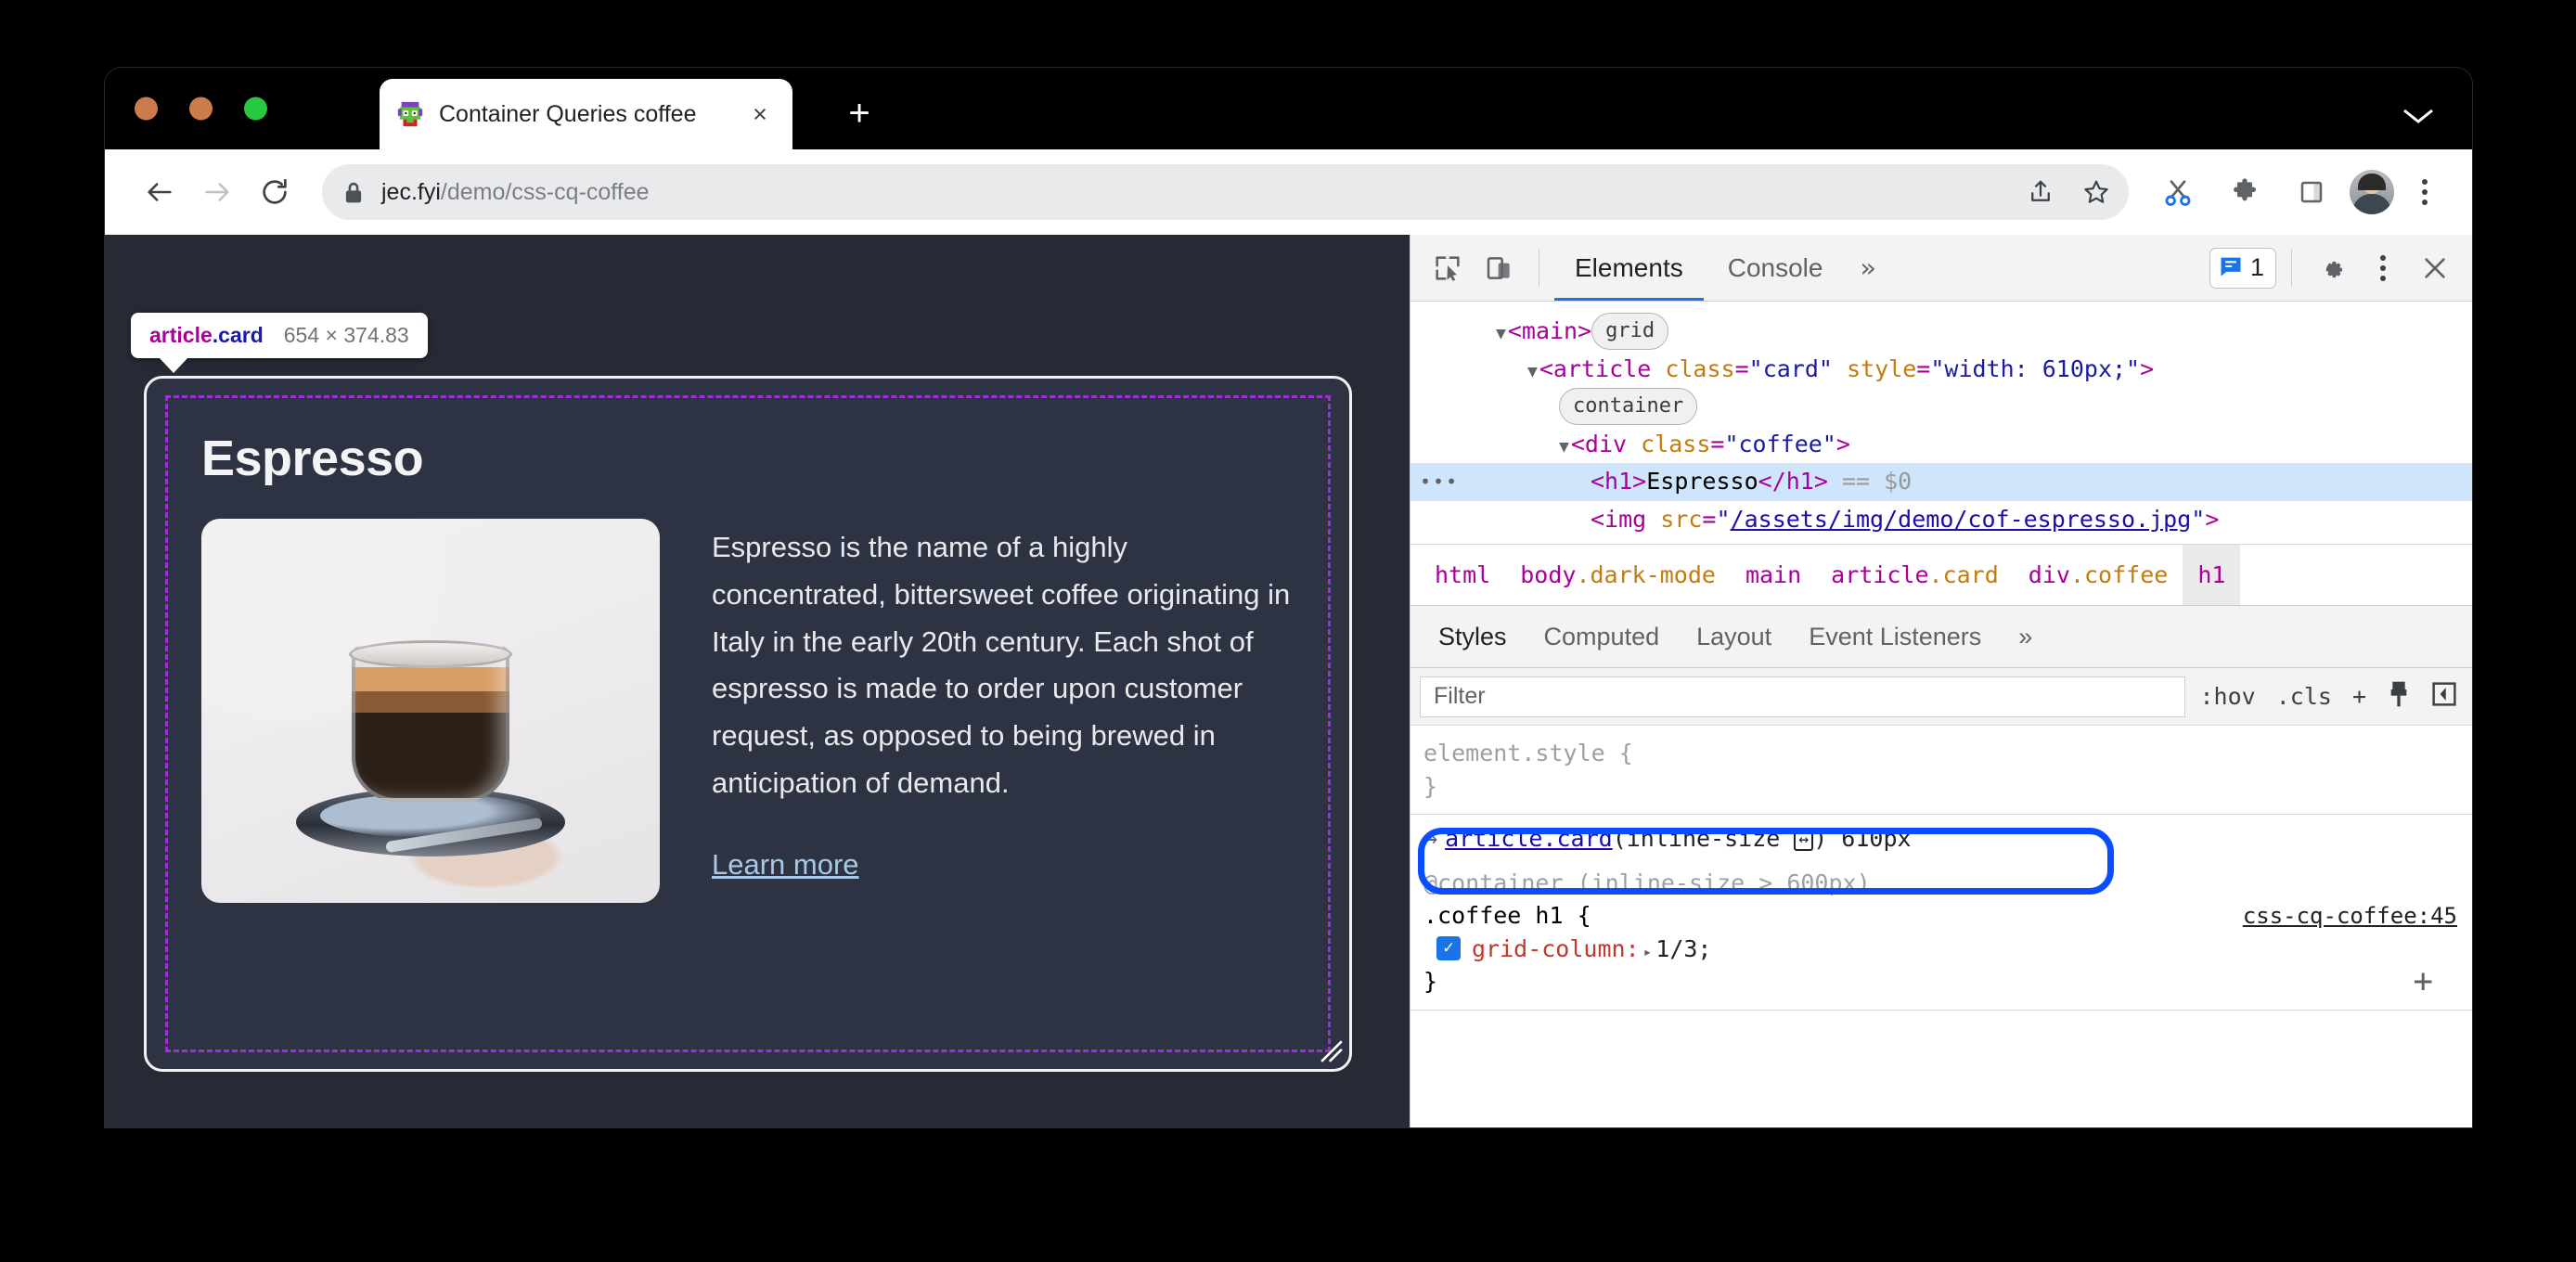  What do you see at coordinates (2212, 575) in the screenshot?
I see `breadcrumb-item-h1: h1` at bounding box center [2212, 575].